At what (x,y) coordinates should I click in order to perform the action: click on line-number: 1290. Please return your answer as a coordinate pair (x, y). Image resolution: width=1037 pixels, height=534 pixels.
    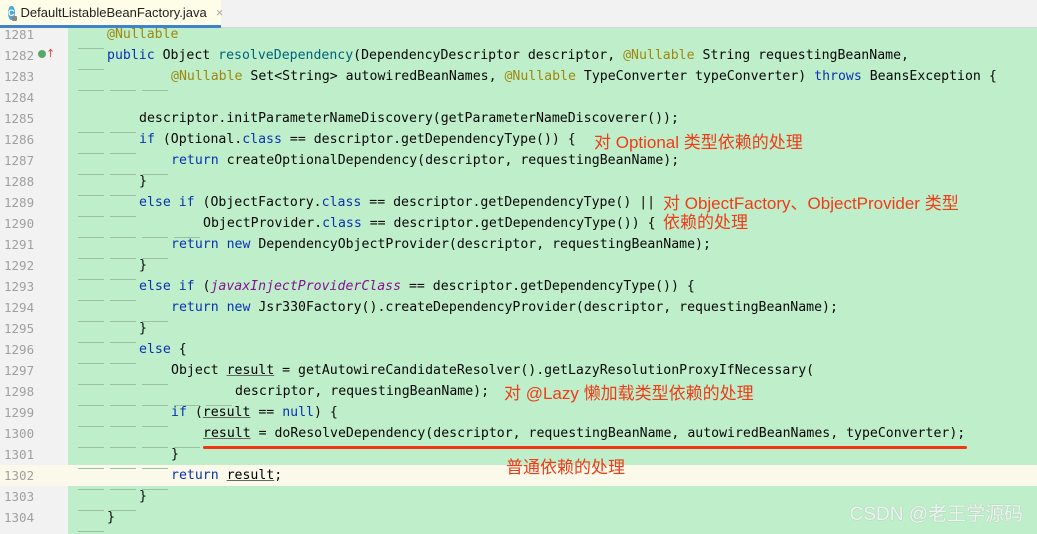
    Looking at the image, I should click on (19, 223).